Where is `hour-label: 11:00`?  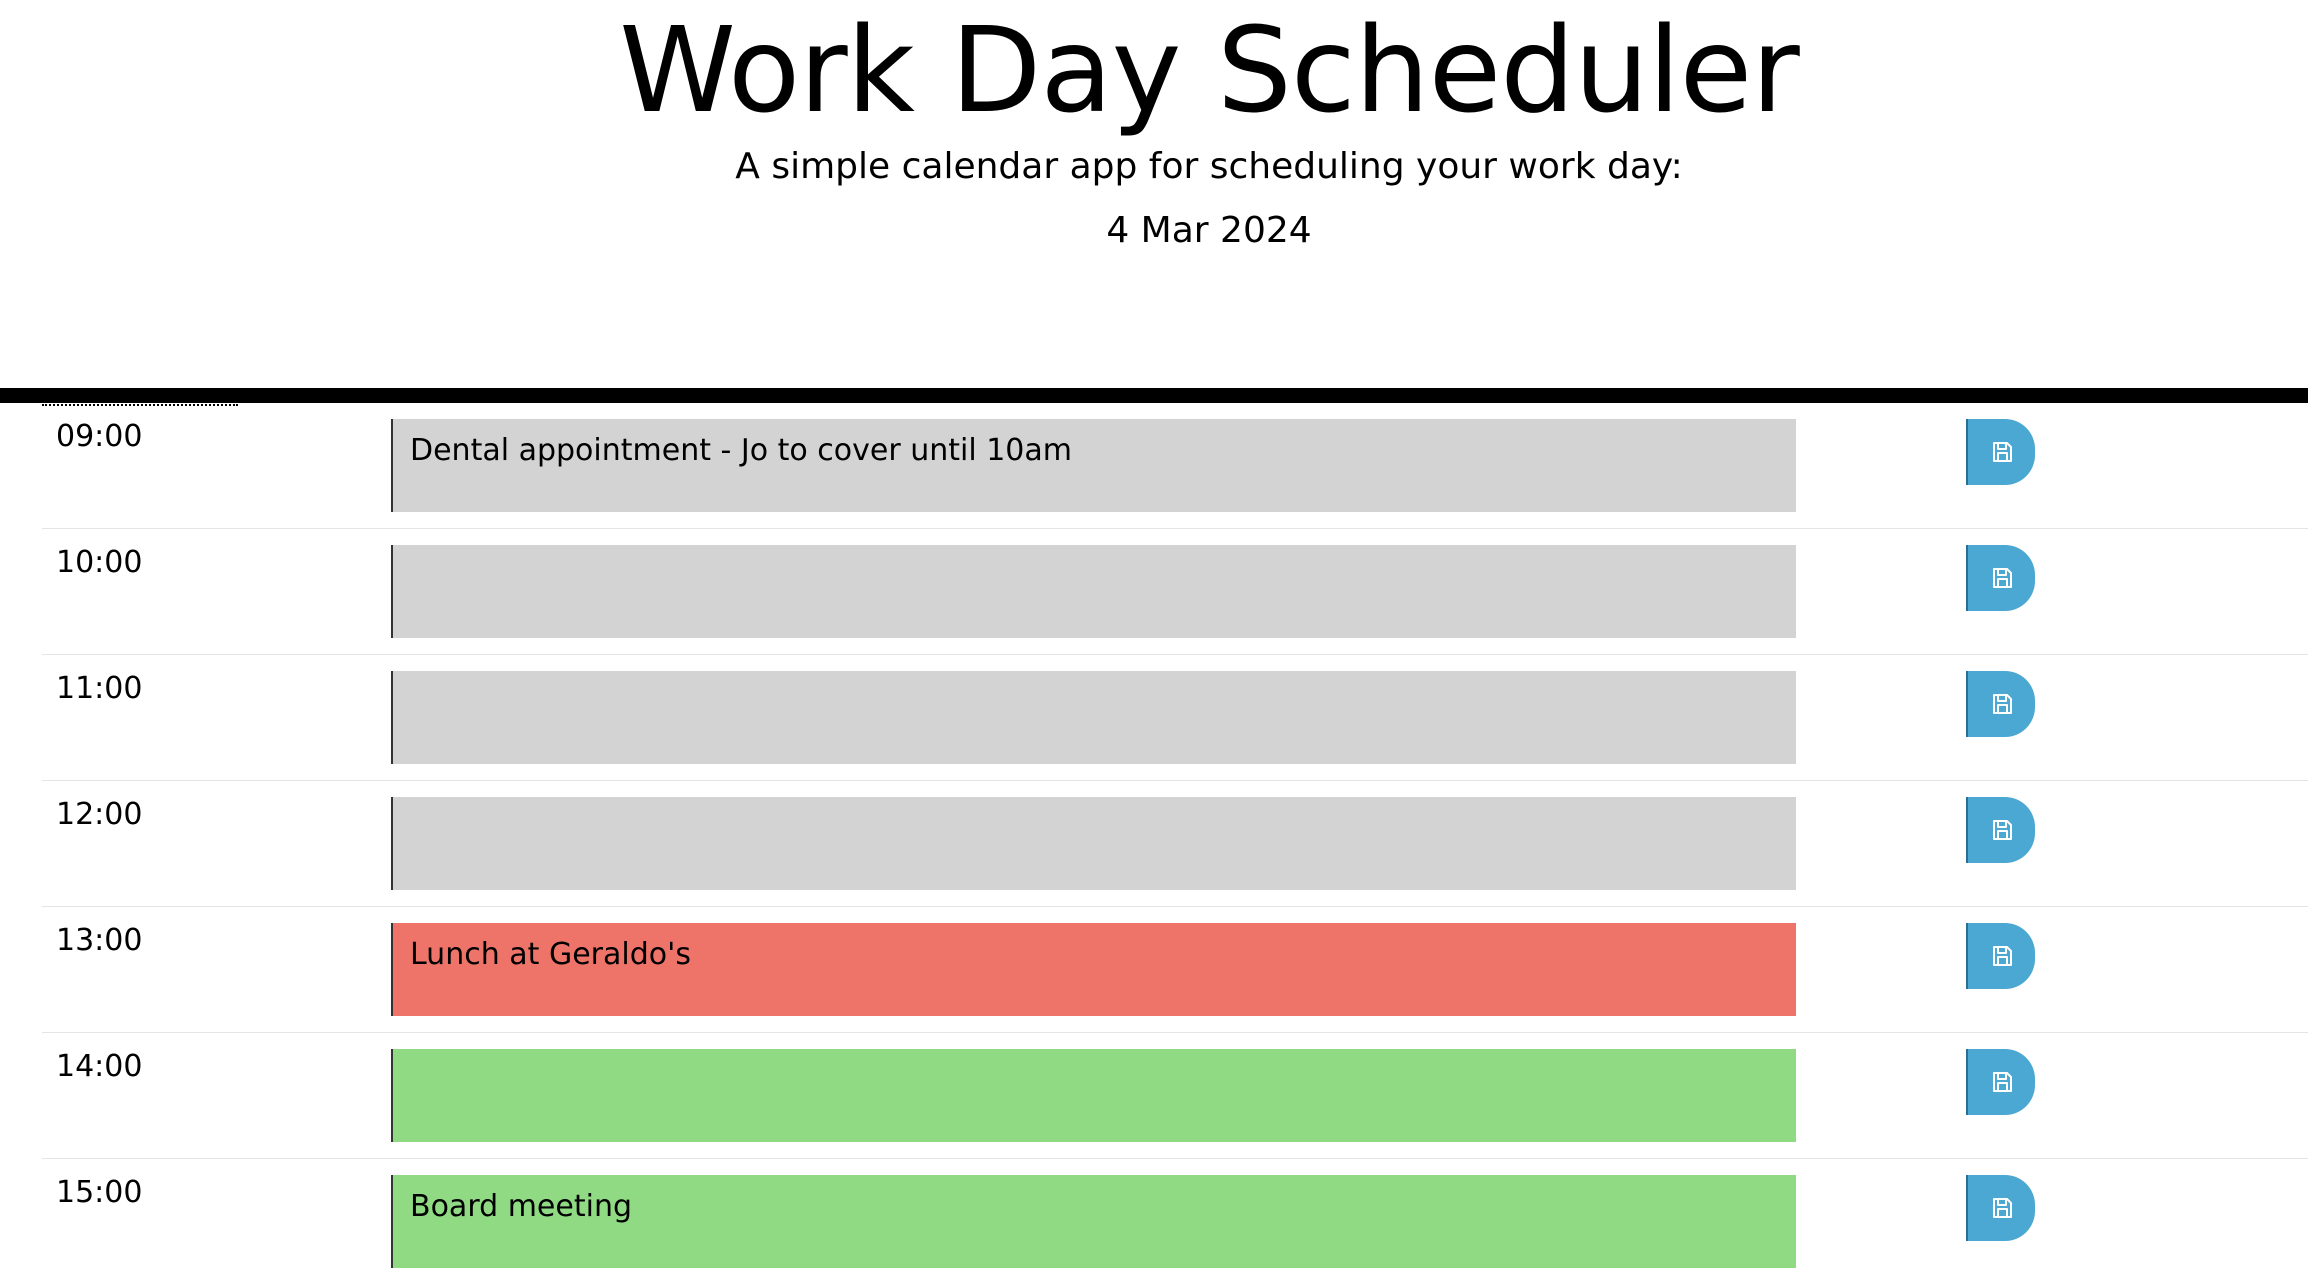
hour-label: 11:00 is located at coordinates (99, 688).